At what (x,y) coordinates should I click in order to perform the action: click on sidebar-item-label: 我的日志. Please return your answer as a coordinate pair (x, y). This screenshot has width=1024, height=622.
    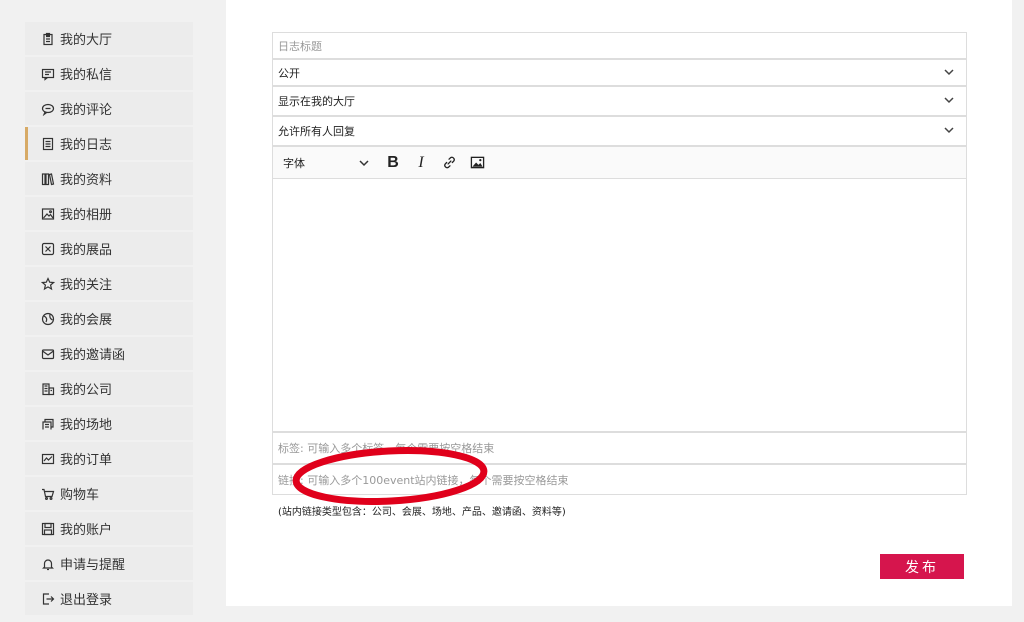
    Looking at the image, I should click on (86, 145).